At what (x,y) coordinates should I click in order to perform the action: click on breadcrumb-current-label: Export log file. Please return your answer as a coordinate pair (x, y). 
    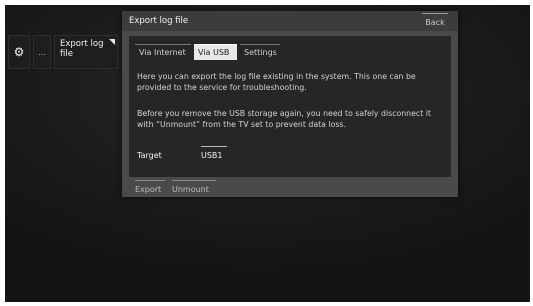
    Looking at the image, I should click on (82, 49).